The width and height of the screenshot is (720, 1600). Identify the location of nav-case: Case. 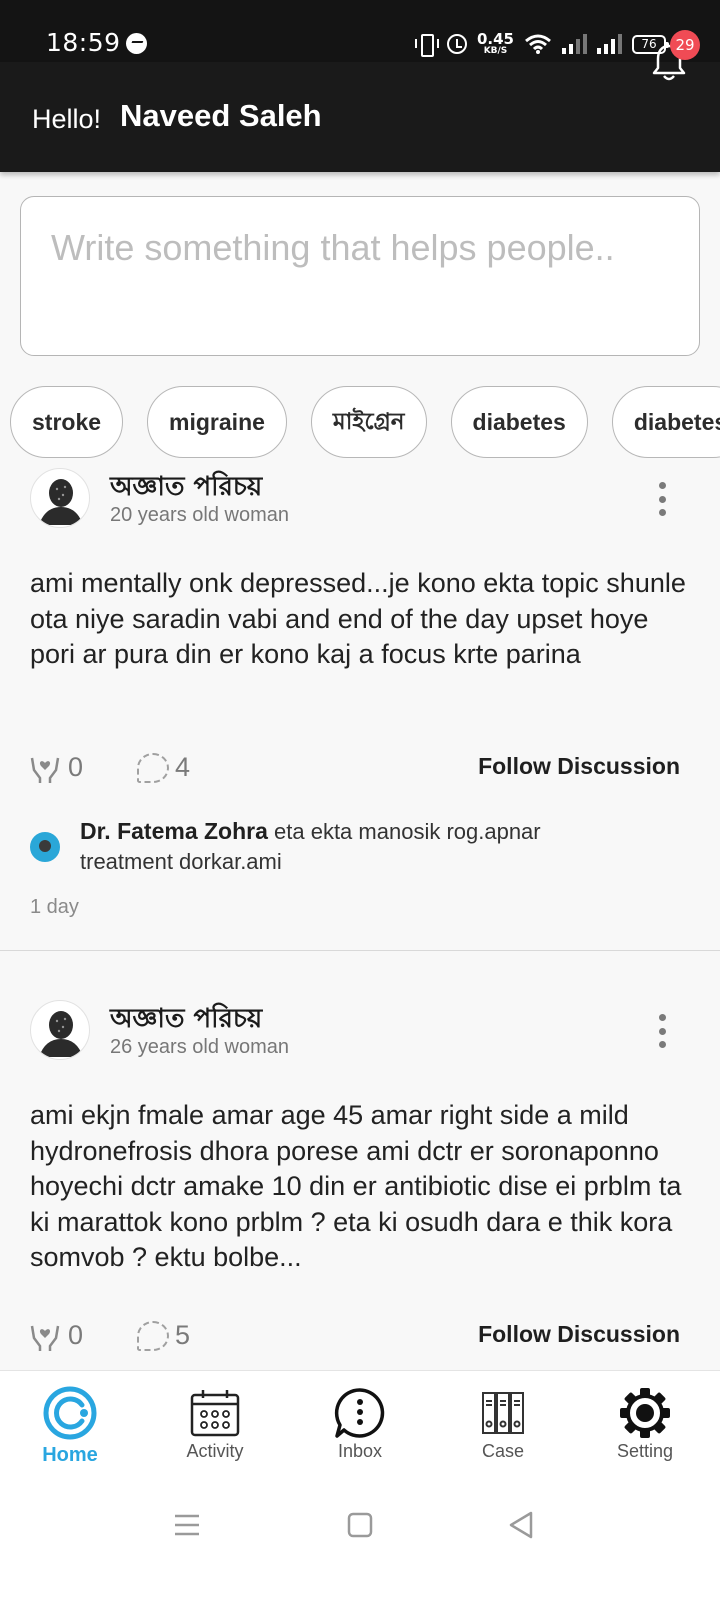
(503, 1431).